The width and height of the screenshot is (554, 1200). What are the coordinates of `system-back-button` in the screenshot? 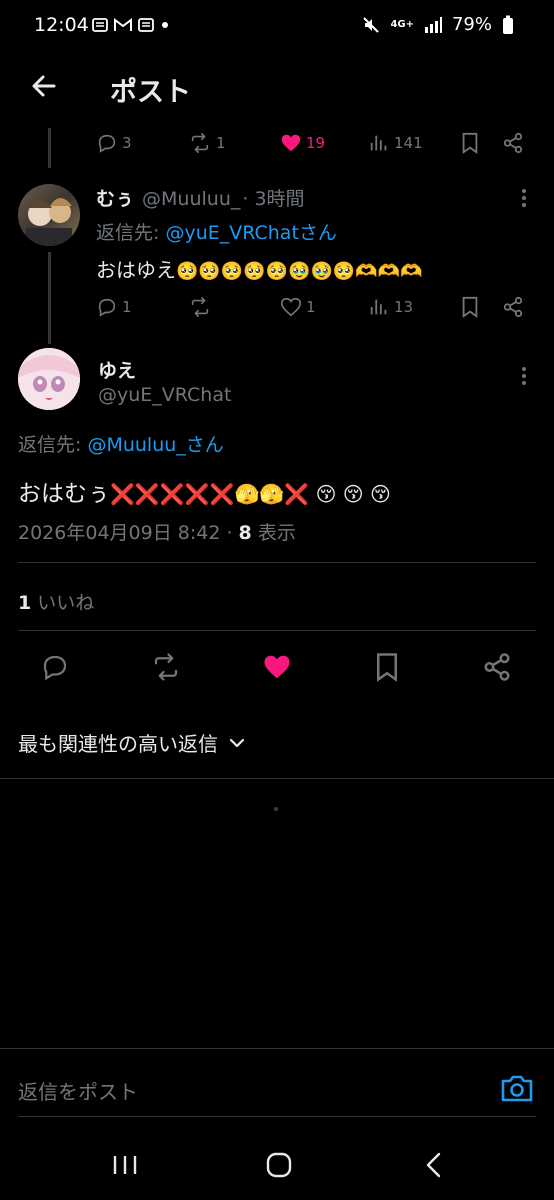 It's located at (434, 1165).